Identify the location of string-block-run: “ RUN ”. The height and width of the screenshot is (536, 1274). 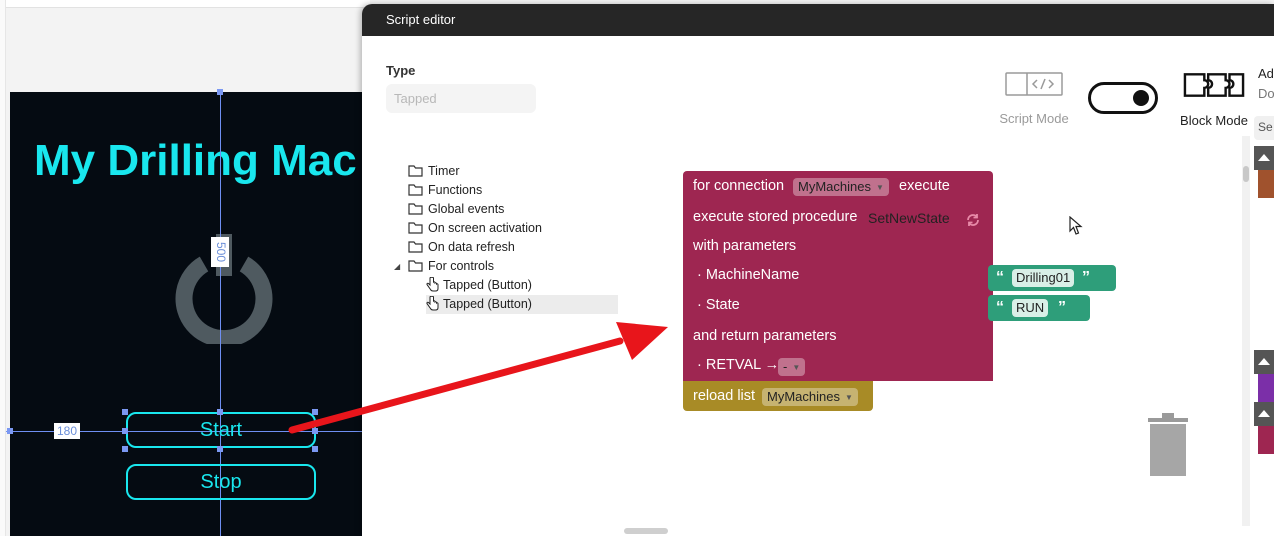
(1039, 308).